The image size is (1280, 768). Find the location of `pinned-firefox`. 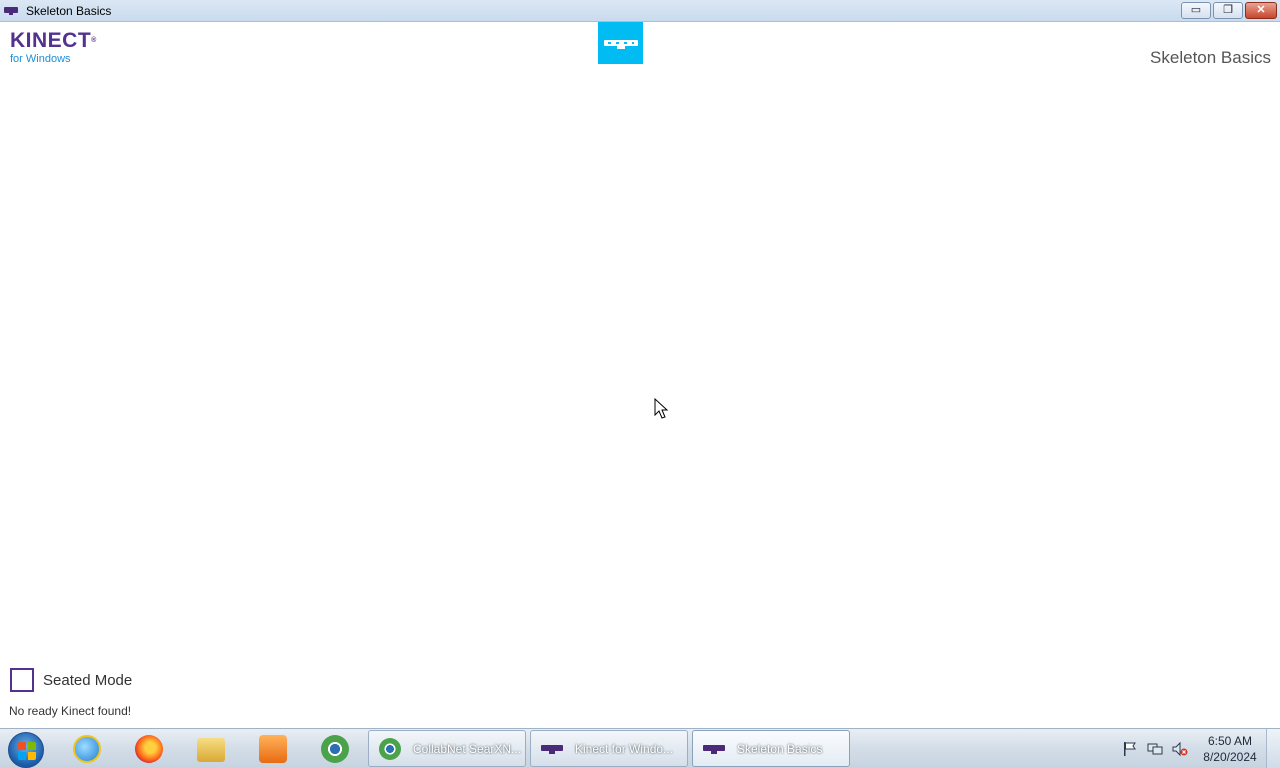

pinned-firefox is located at coordinates (148, 749).